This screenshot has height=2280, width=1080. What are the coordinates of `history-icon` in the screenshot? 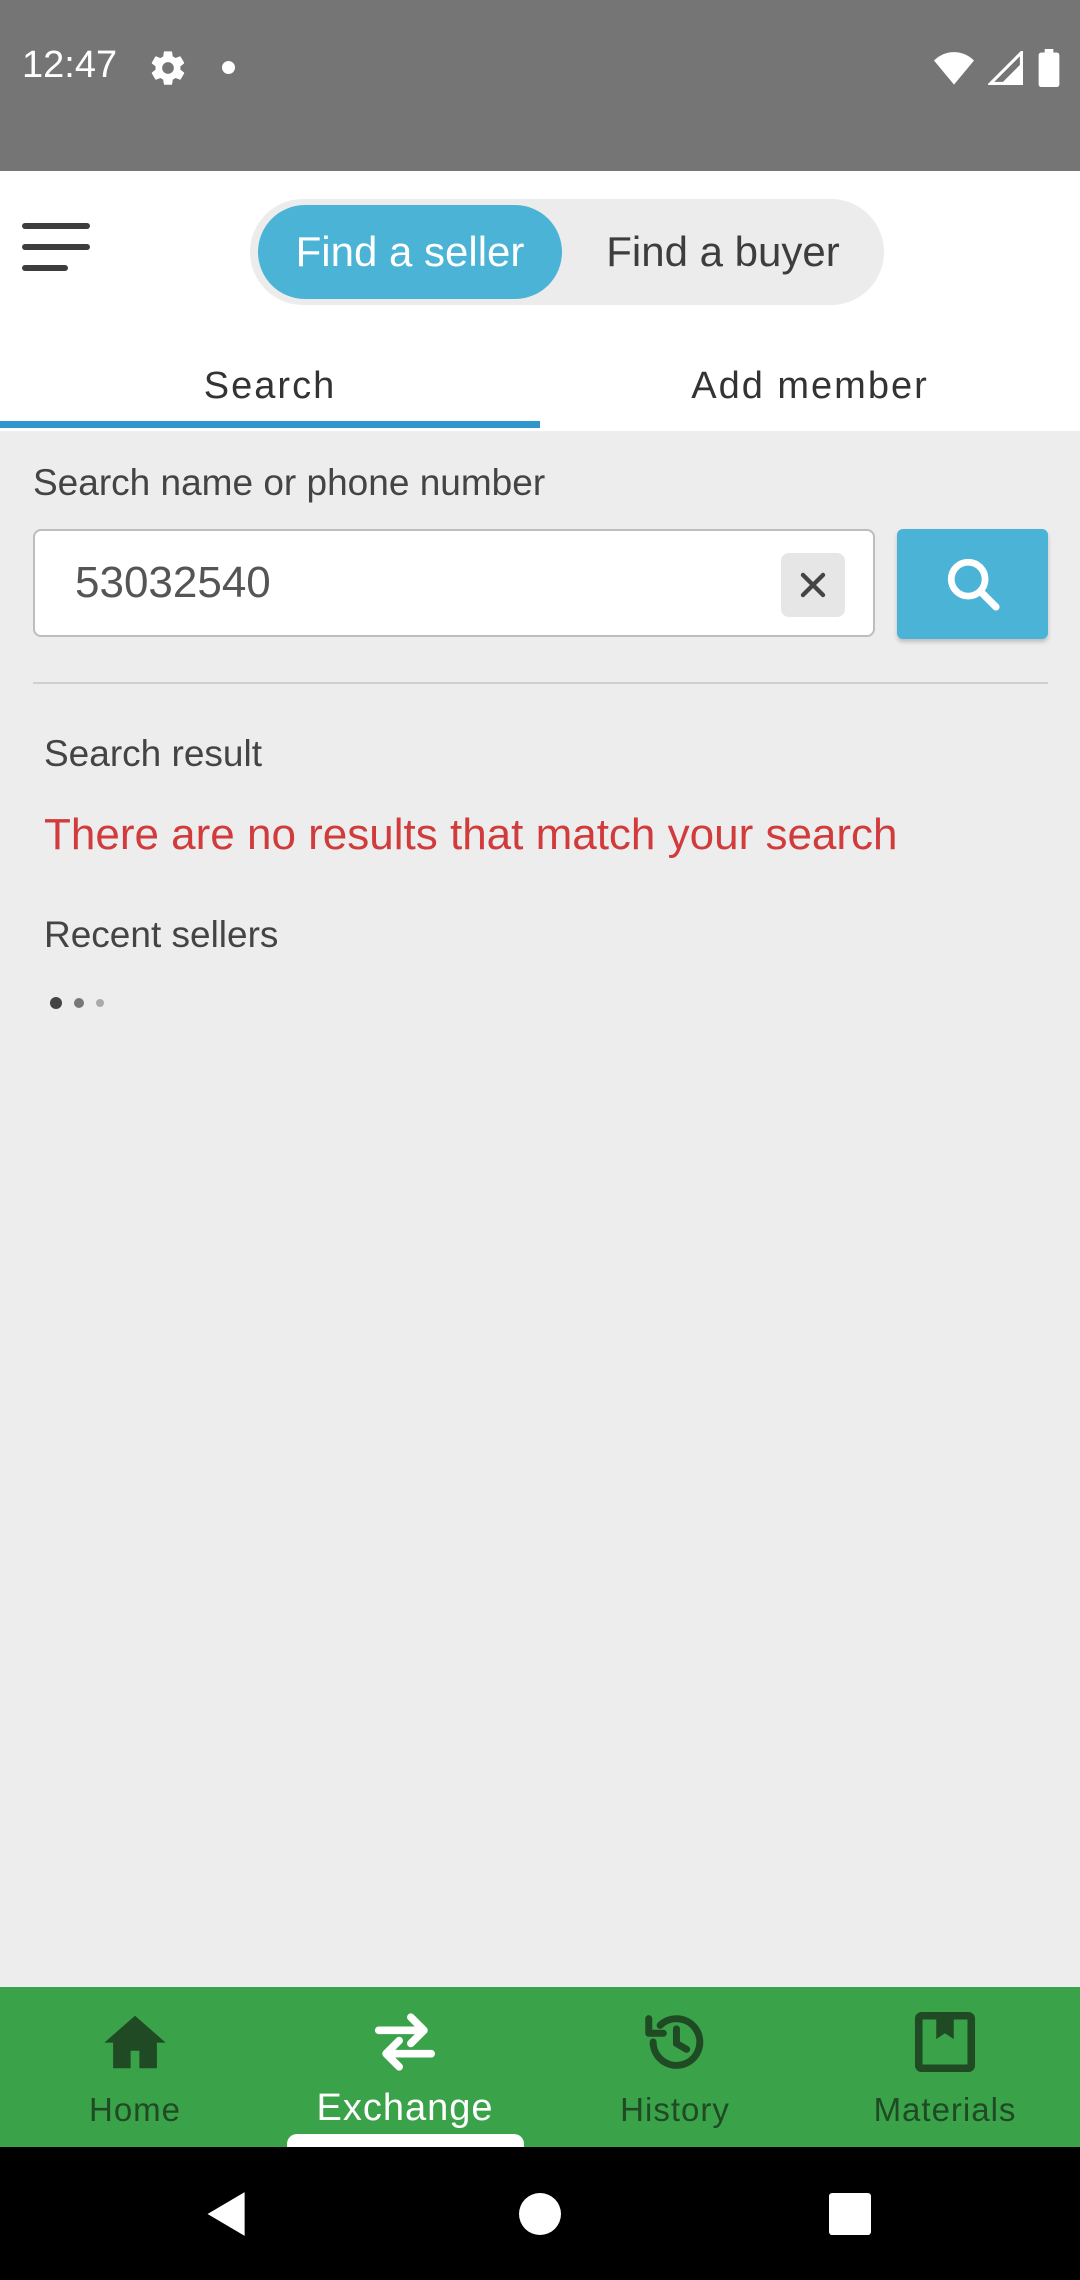 It's located at (674, 2042).